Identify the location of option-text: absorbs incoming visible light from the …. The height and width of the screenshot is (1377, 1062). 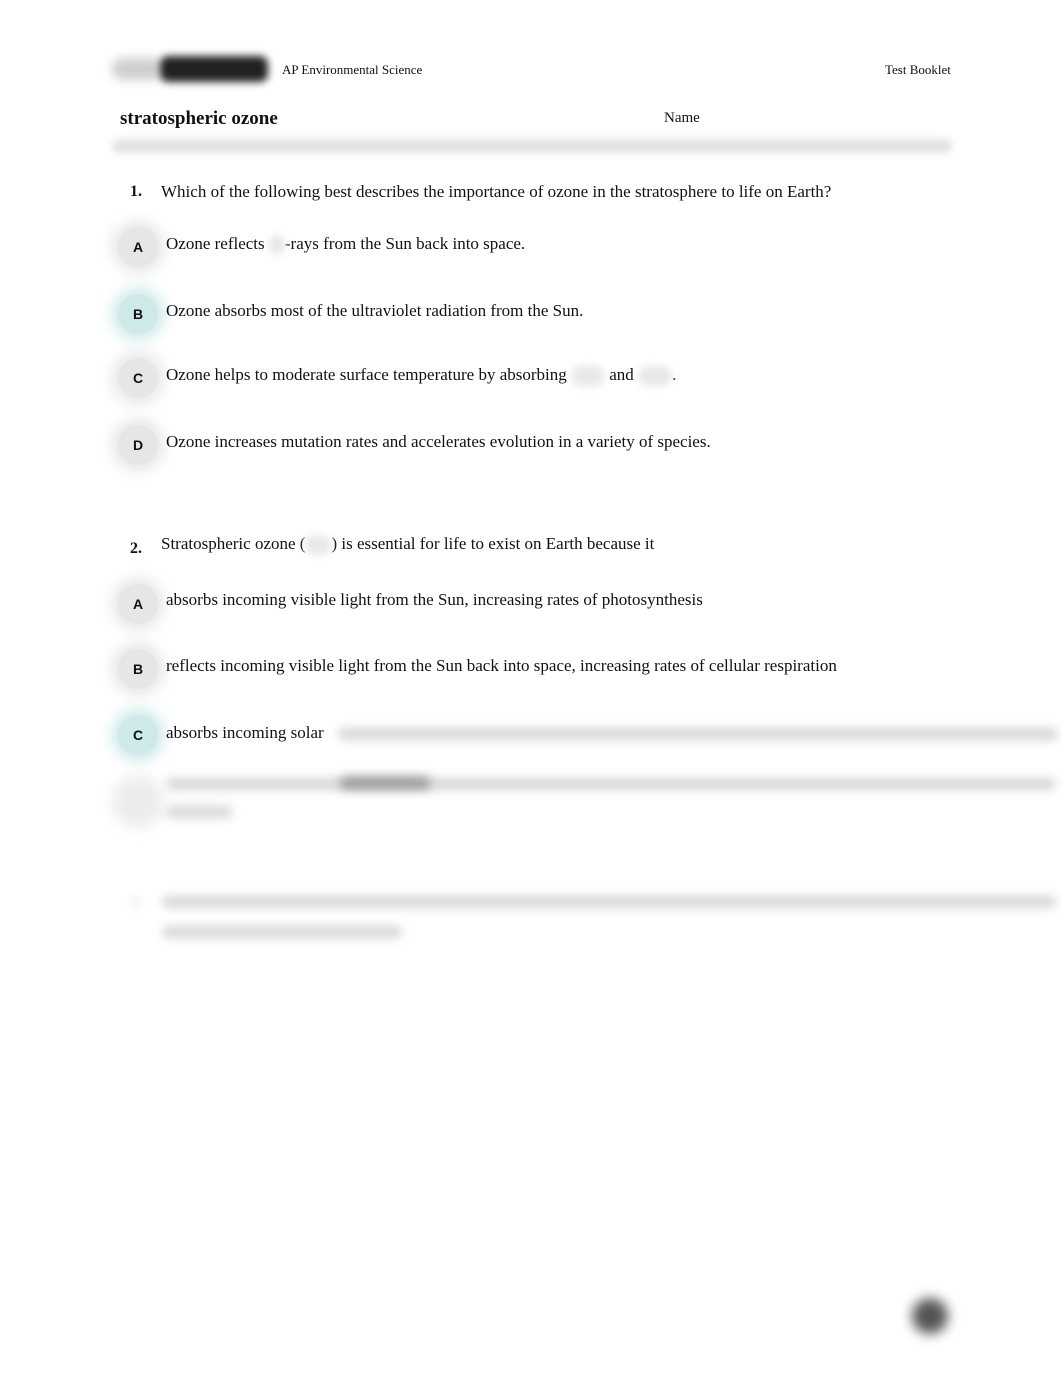
(434, 599).